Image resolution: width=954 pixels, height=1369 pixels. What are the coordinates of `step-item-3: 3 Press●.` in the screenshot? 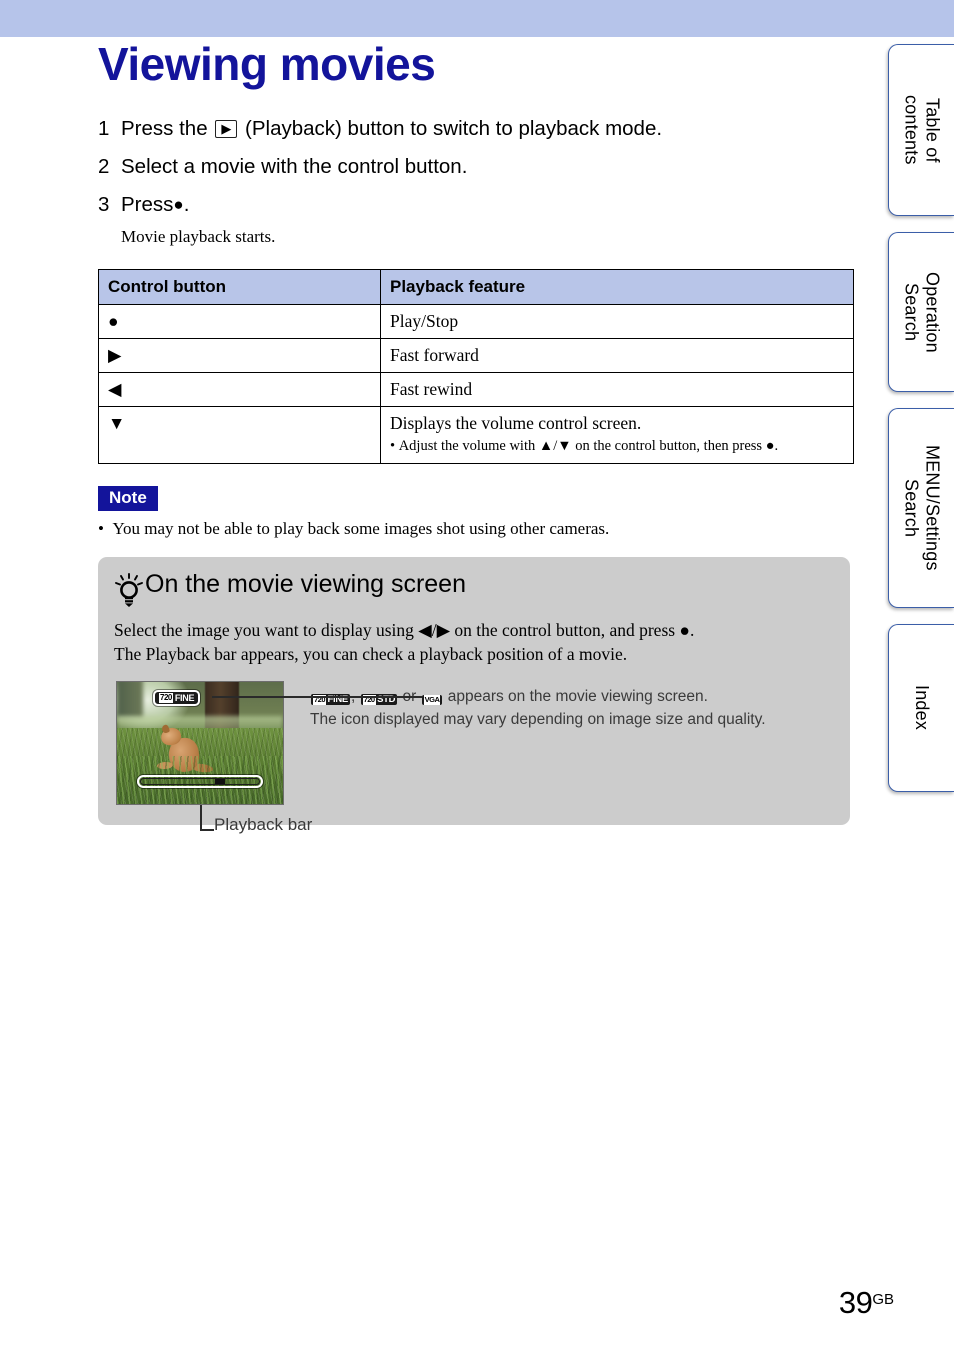 It's located at (478, 205).